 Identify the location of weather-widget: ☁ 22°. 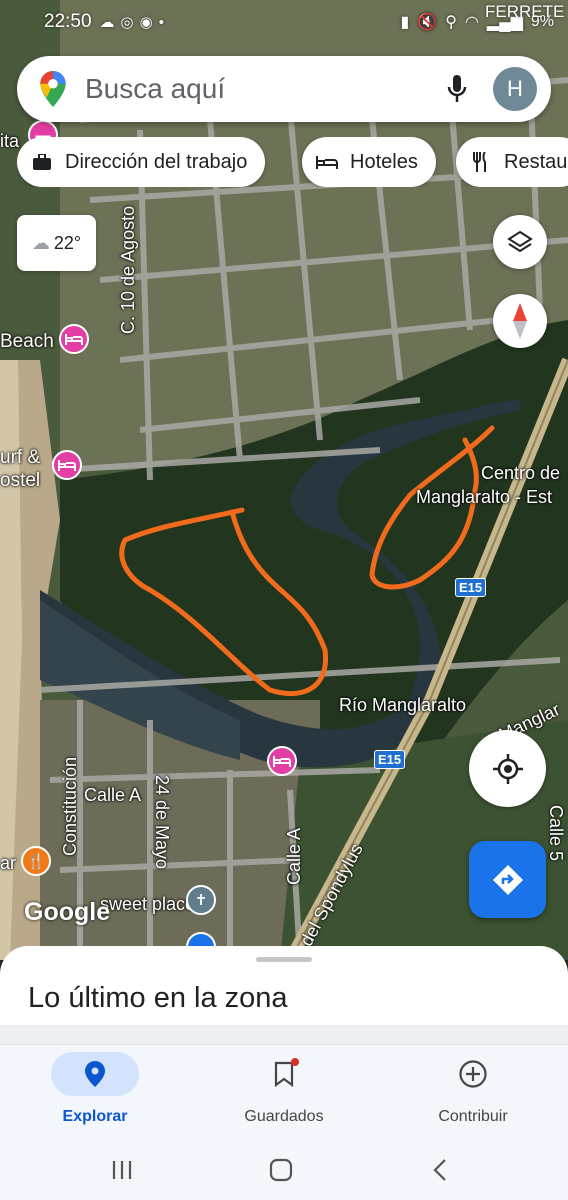
(56, 243).